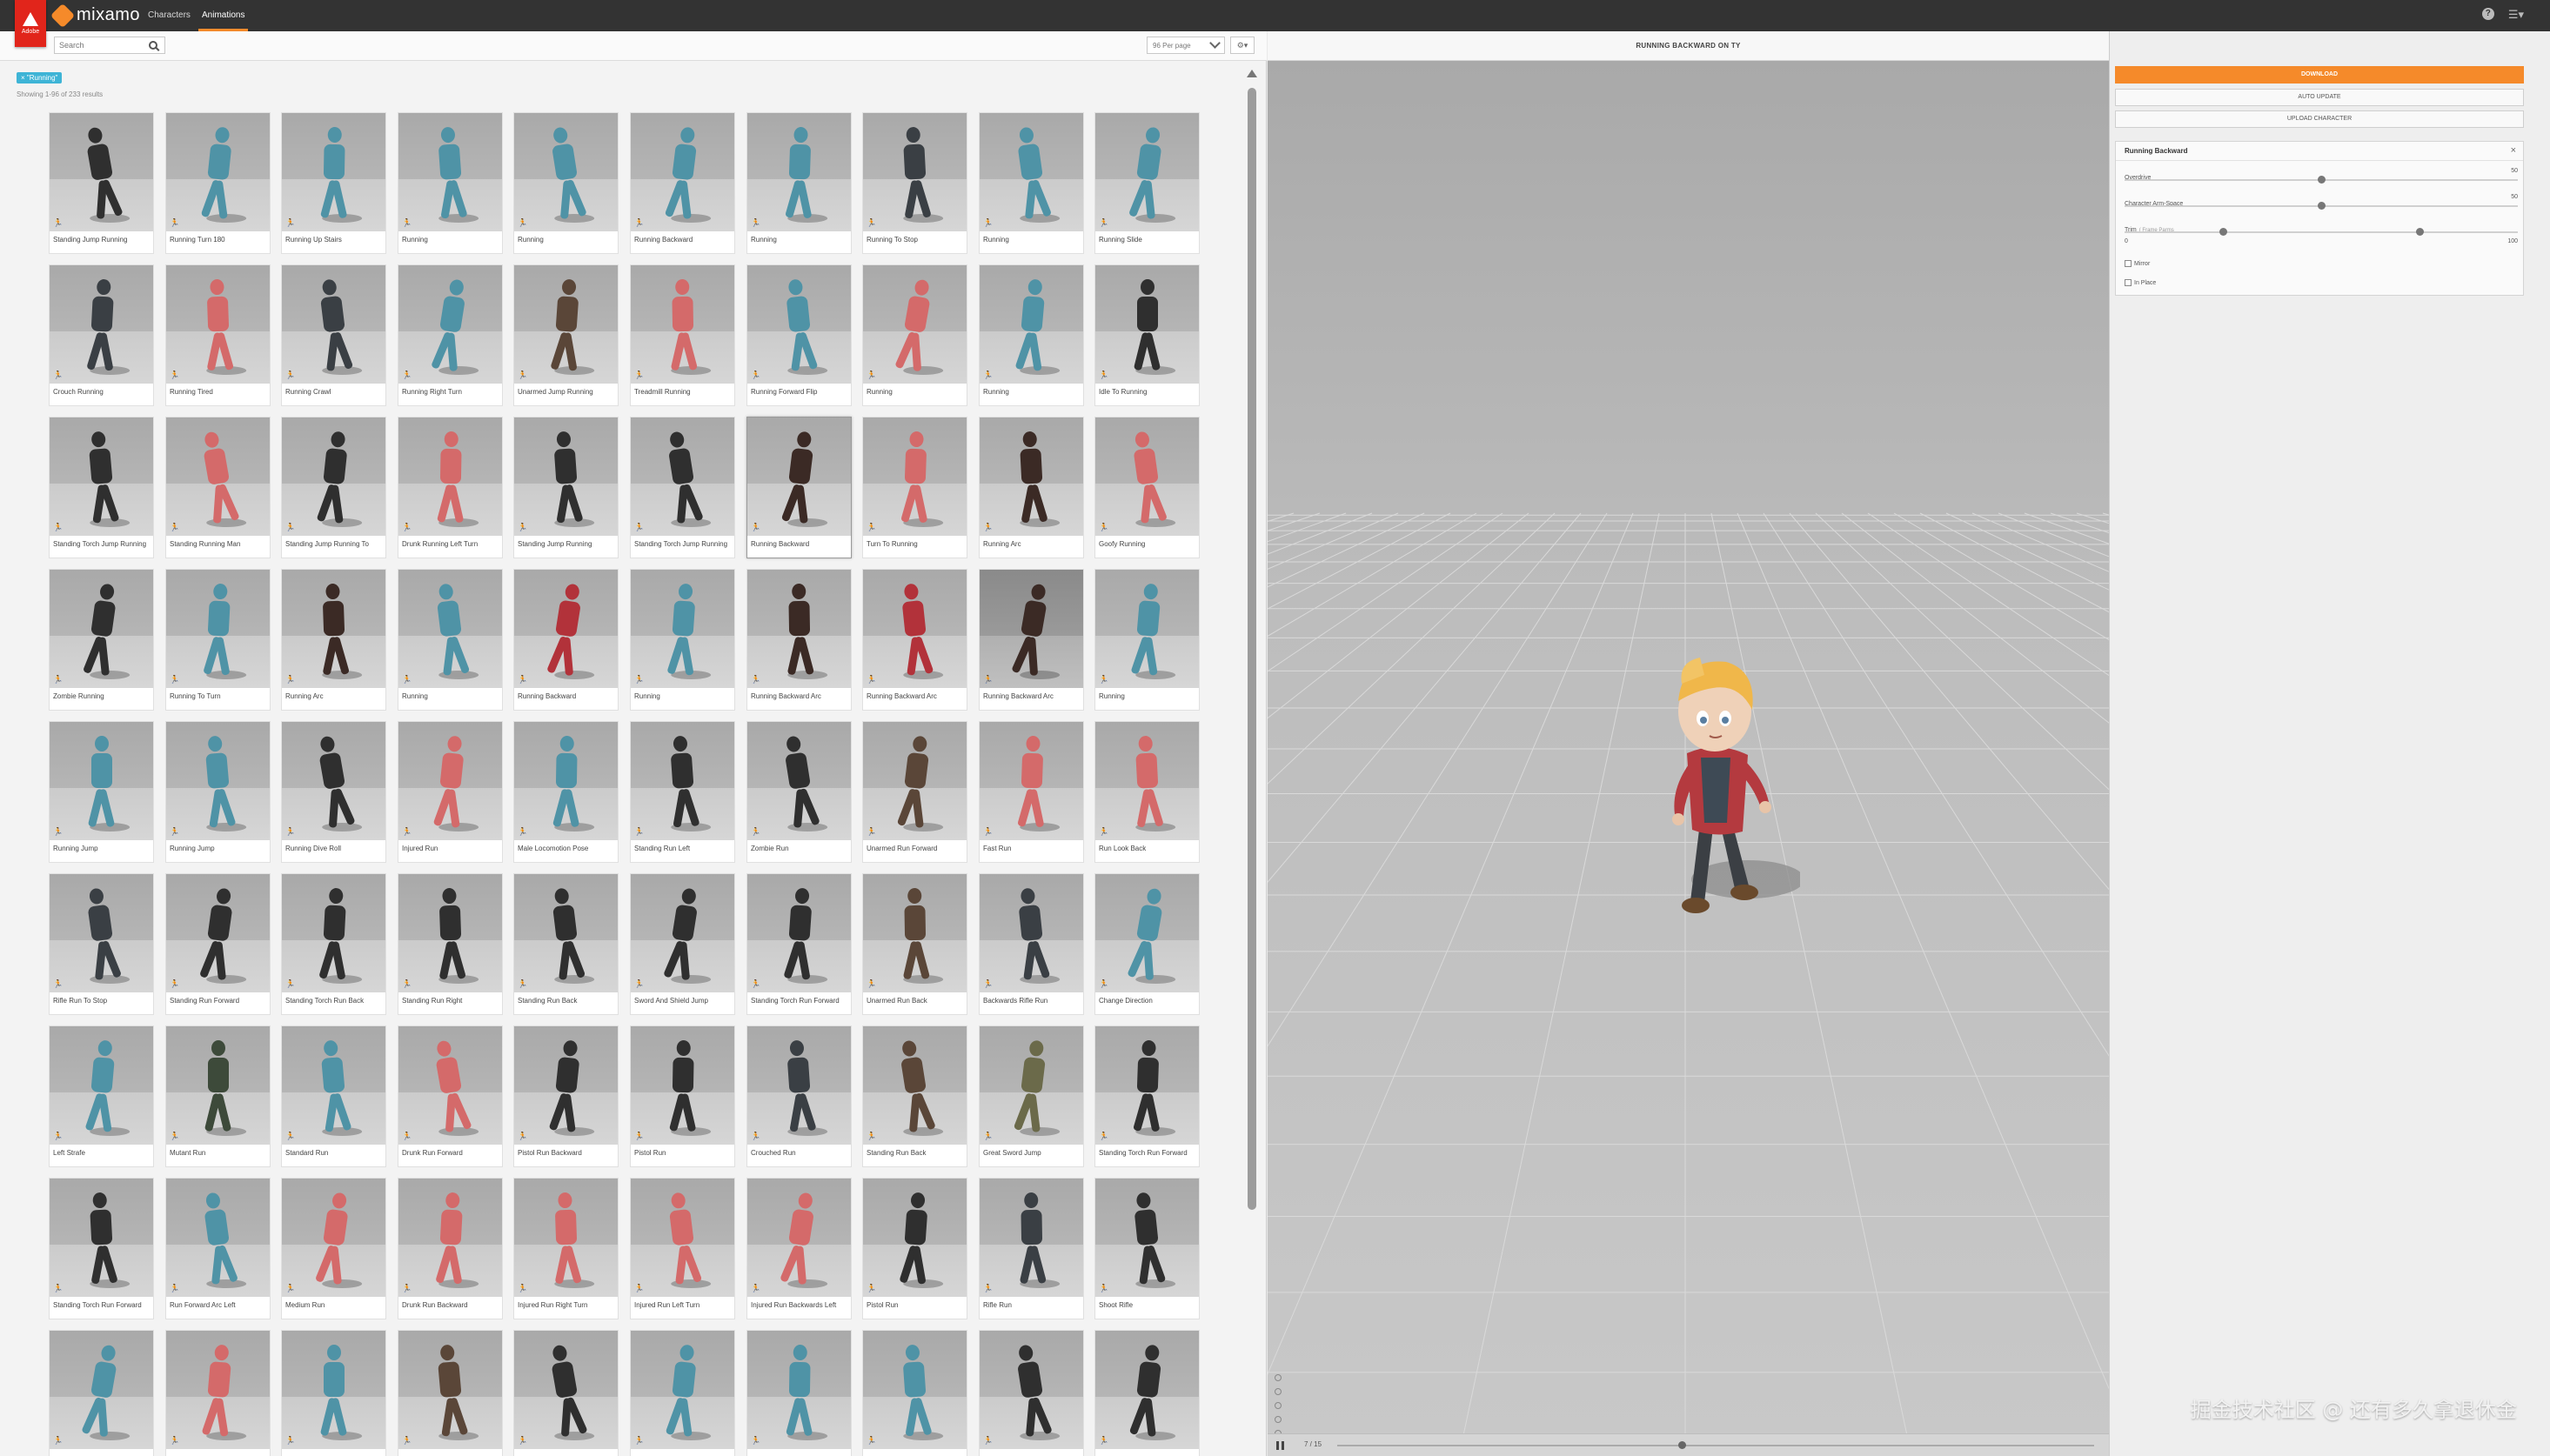 This screenshot has width=2550, height=1456. What do you see at coordinates (2137, 263) in the screenshot?
I see `mirror-option: Mirror` at bounding box center [2137, 263].